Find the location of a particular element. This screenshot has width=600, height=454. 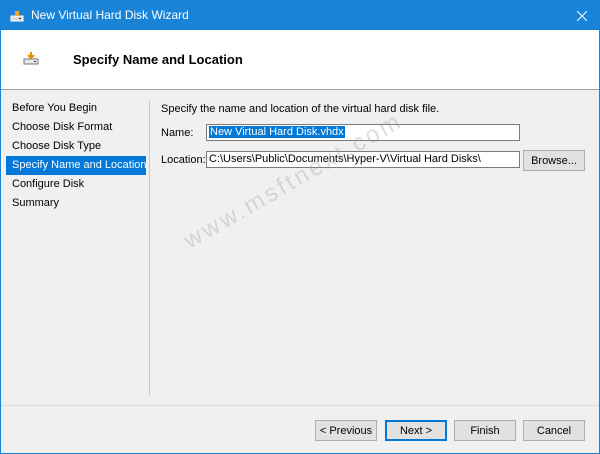

step-specify-name-and-location: Specify Name and Location is located at coordinates (76, 165).